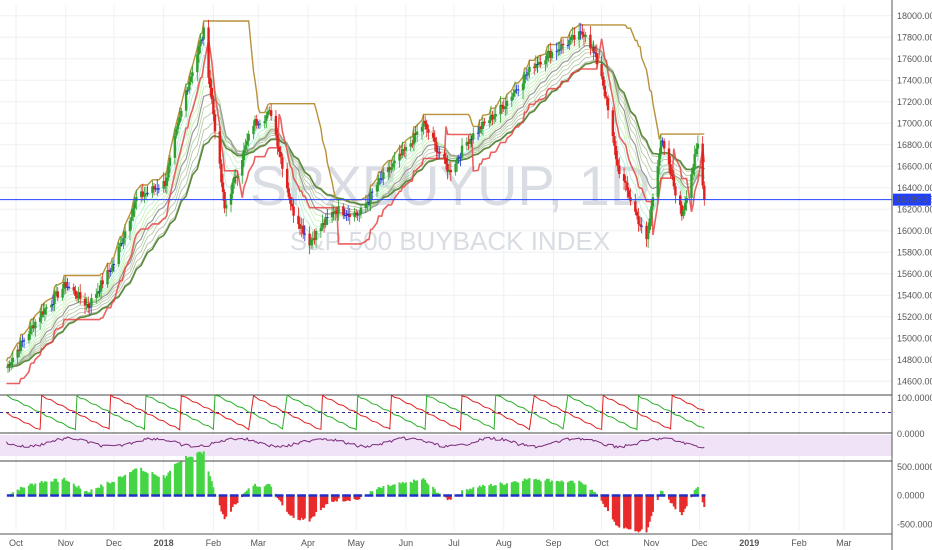 This screenshot has height=550, width=932. I want to click on price-tick-label: 16800.00, so click(914, 145).